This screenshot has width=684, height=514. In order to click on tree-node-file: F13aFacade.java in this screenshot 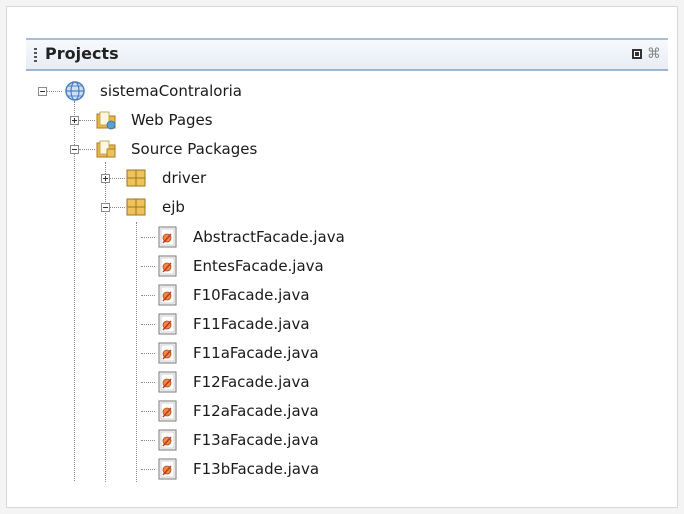, I will do `click(256, 440)`.